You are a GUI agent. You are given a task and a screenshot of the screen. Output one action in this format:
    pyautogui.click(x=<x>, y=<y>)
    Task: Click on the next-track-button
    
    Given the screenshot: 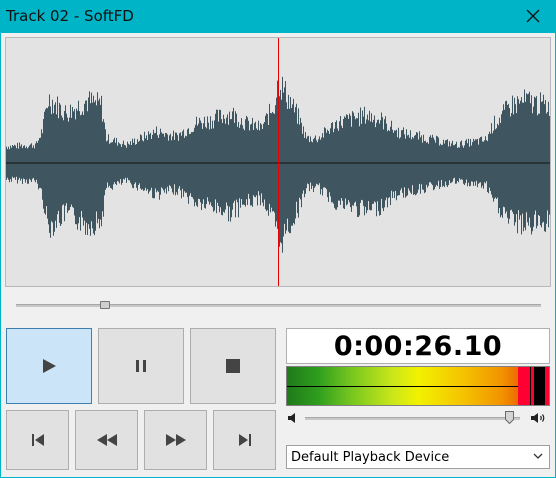 What is the action you would take?
    pyautogui.click(x=244, y=440)
    